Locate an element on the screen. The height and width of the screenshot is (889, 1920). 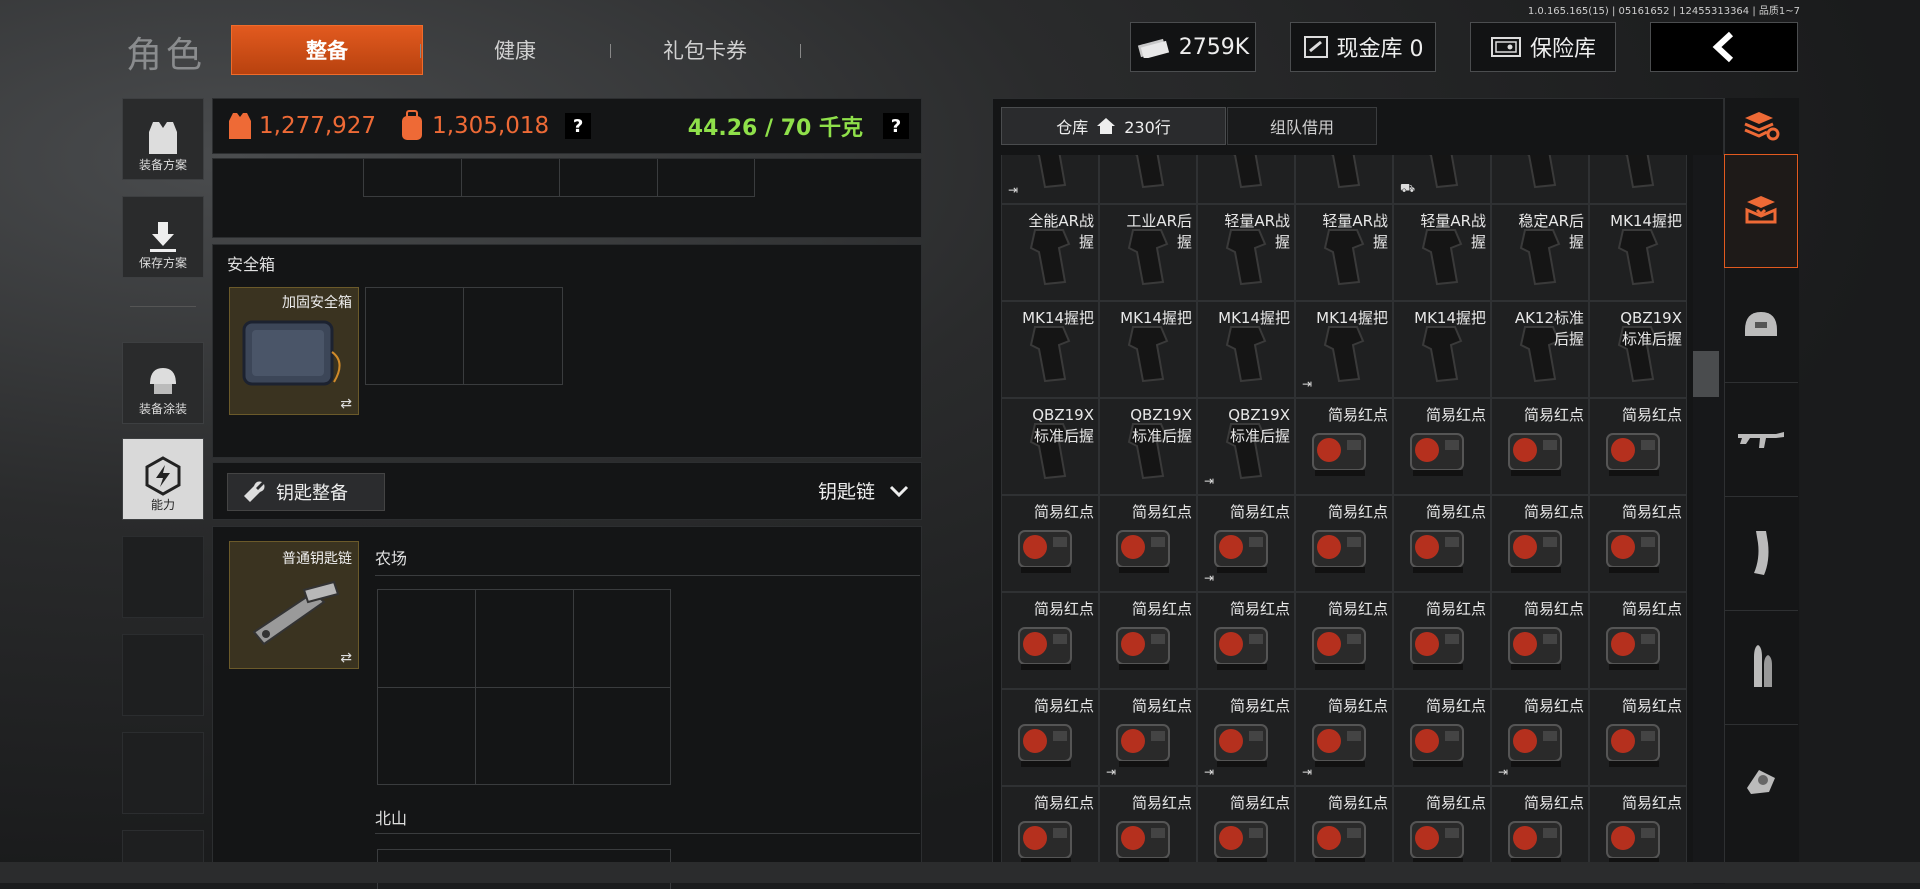
sort-icon is located at coordinates (1762, 126).